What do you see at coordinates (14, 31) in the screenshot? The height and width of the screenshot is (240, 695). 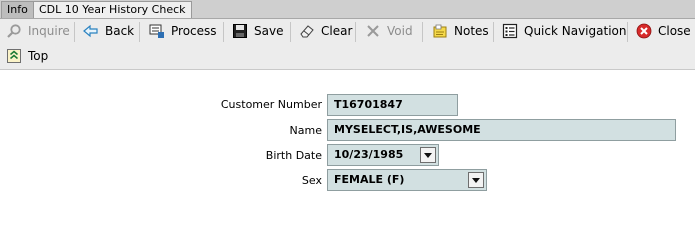 I see `magnifier-icon` at bounding box center [14, 31].